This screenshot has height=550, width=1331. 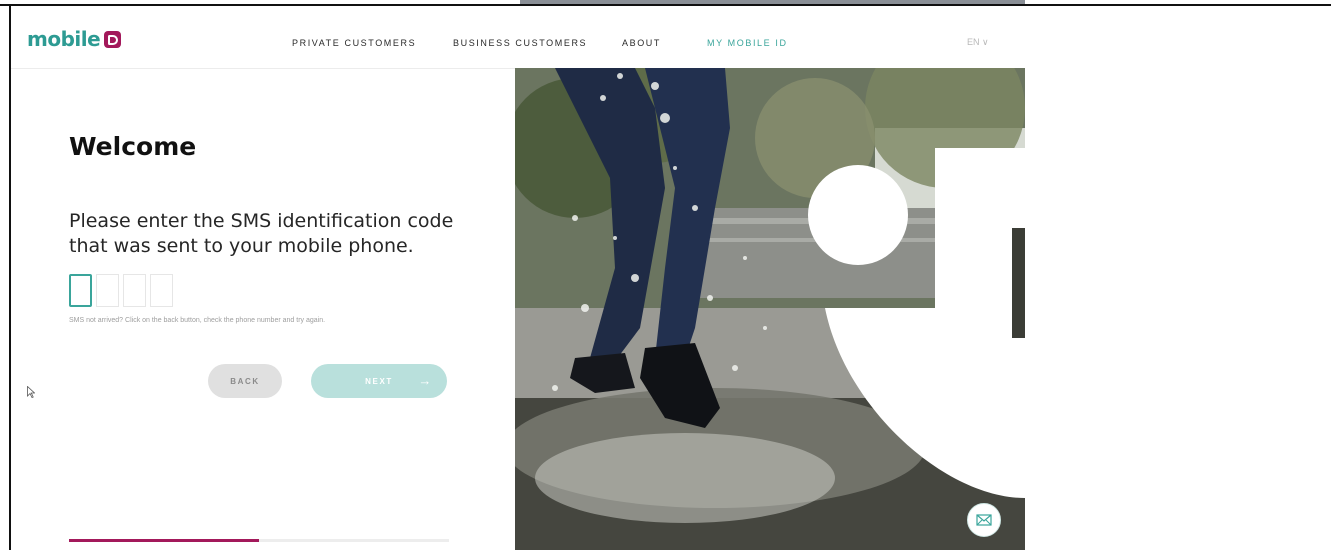 I want to click on next-button: NEXT →, so click(x=379, y=381).